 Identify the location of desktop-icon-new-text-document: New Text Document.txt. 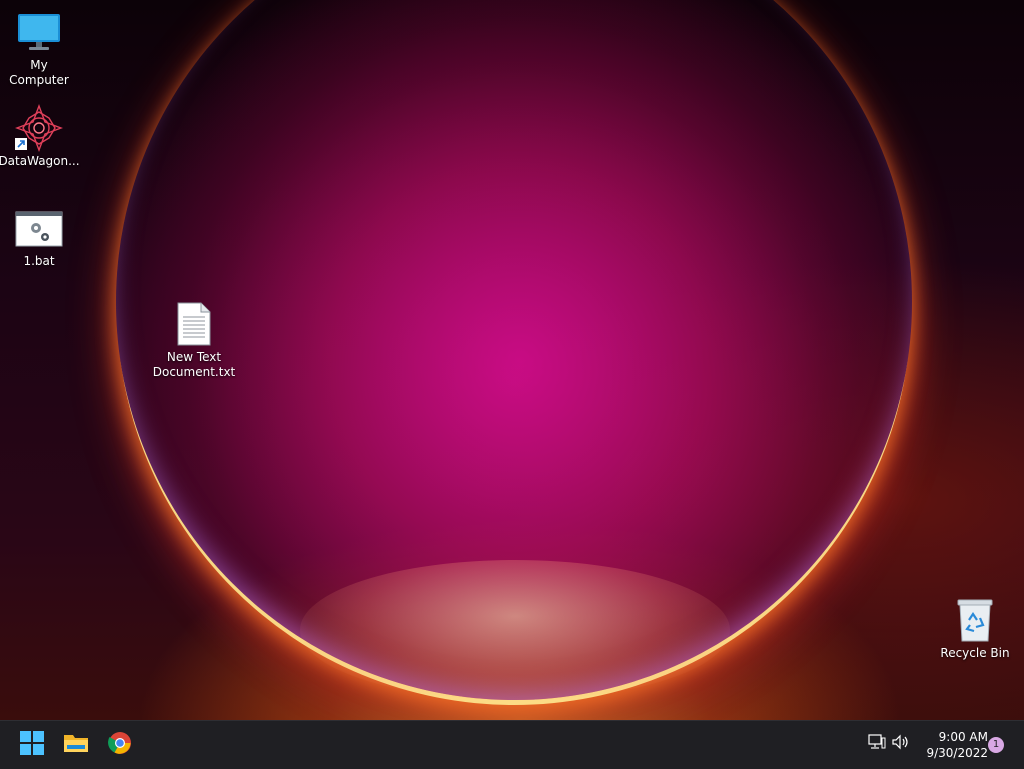
(194, 340).